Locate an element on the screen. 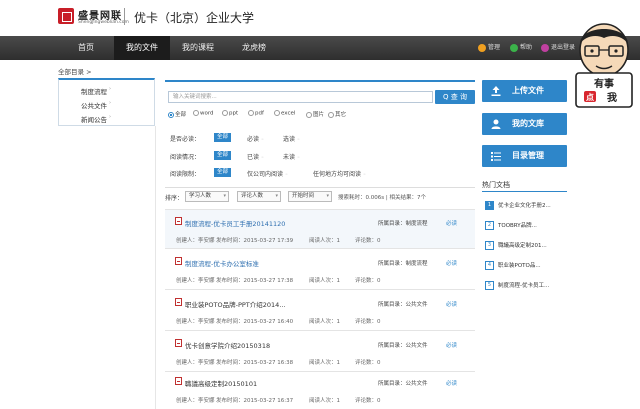 This screenshot has height=409, width=640. mascot-sign-badge: 点 is located at coordinates (590, 97).